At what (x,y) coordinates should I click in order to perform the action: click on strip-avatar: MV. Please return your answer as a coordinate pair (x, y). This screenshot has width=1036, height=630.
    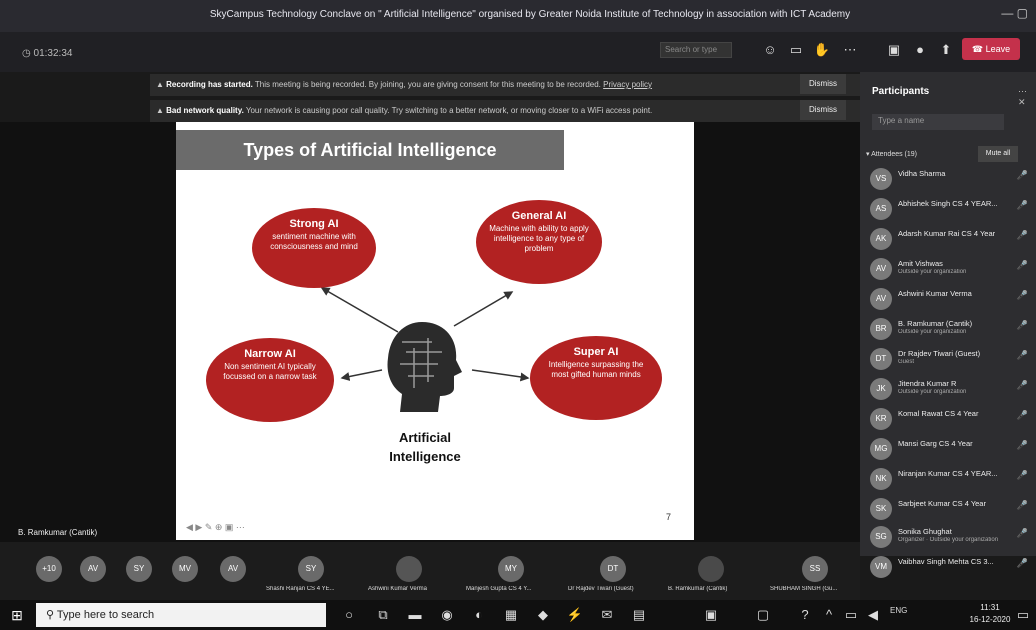
    Looking at the image, I should click on (185, 569).